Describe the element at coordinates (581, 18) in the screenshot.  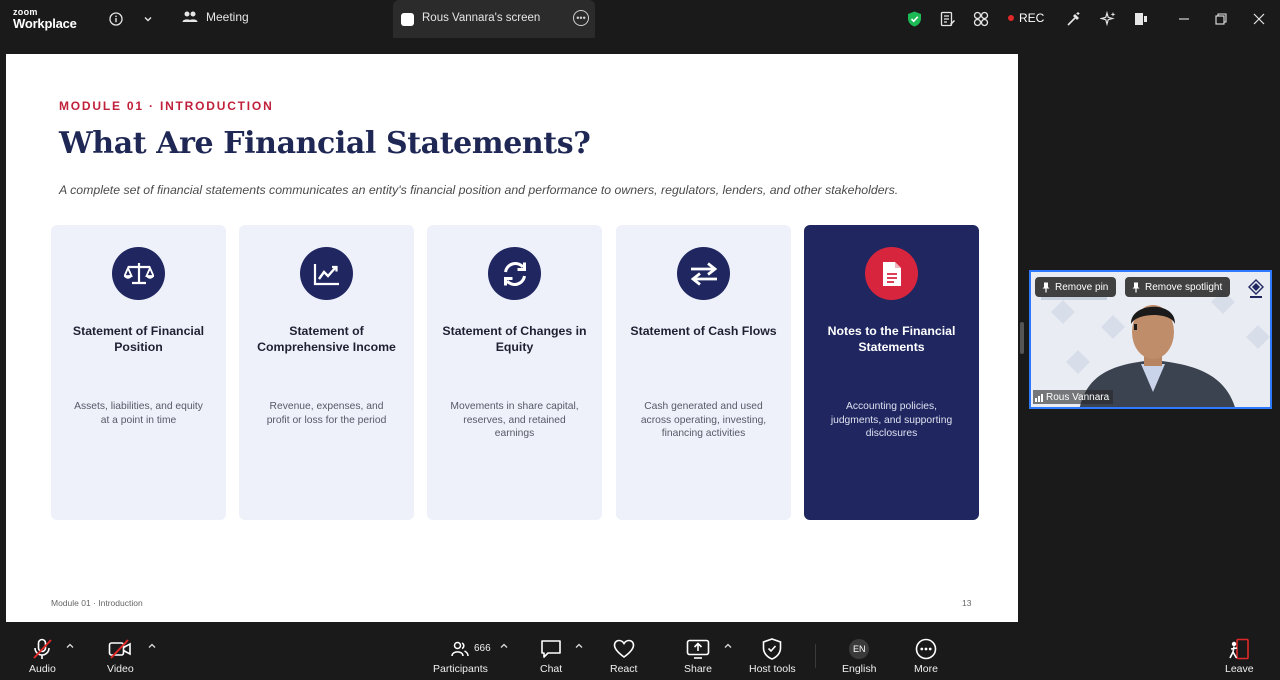
I see `more-options-icon: •••` at that location.